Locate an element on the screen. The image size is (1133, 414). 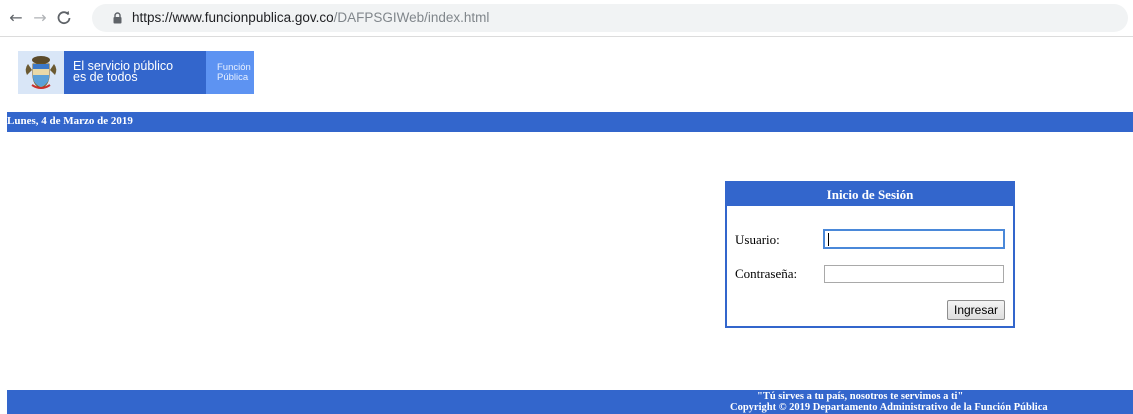
forward-arrow-icon: → is located at coordinates (40, 18).